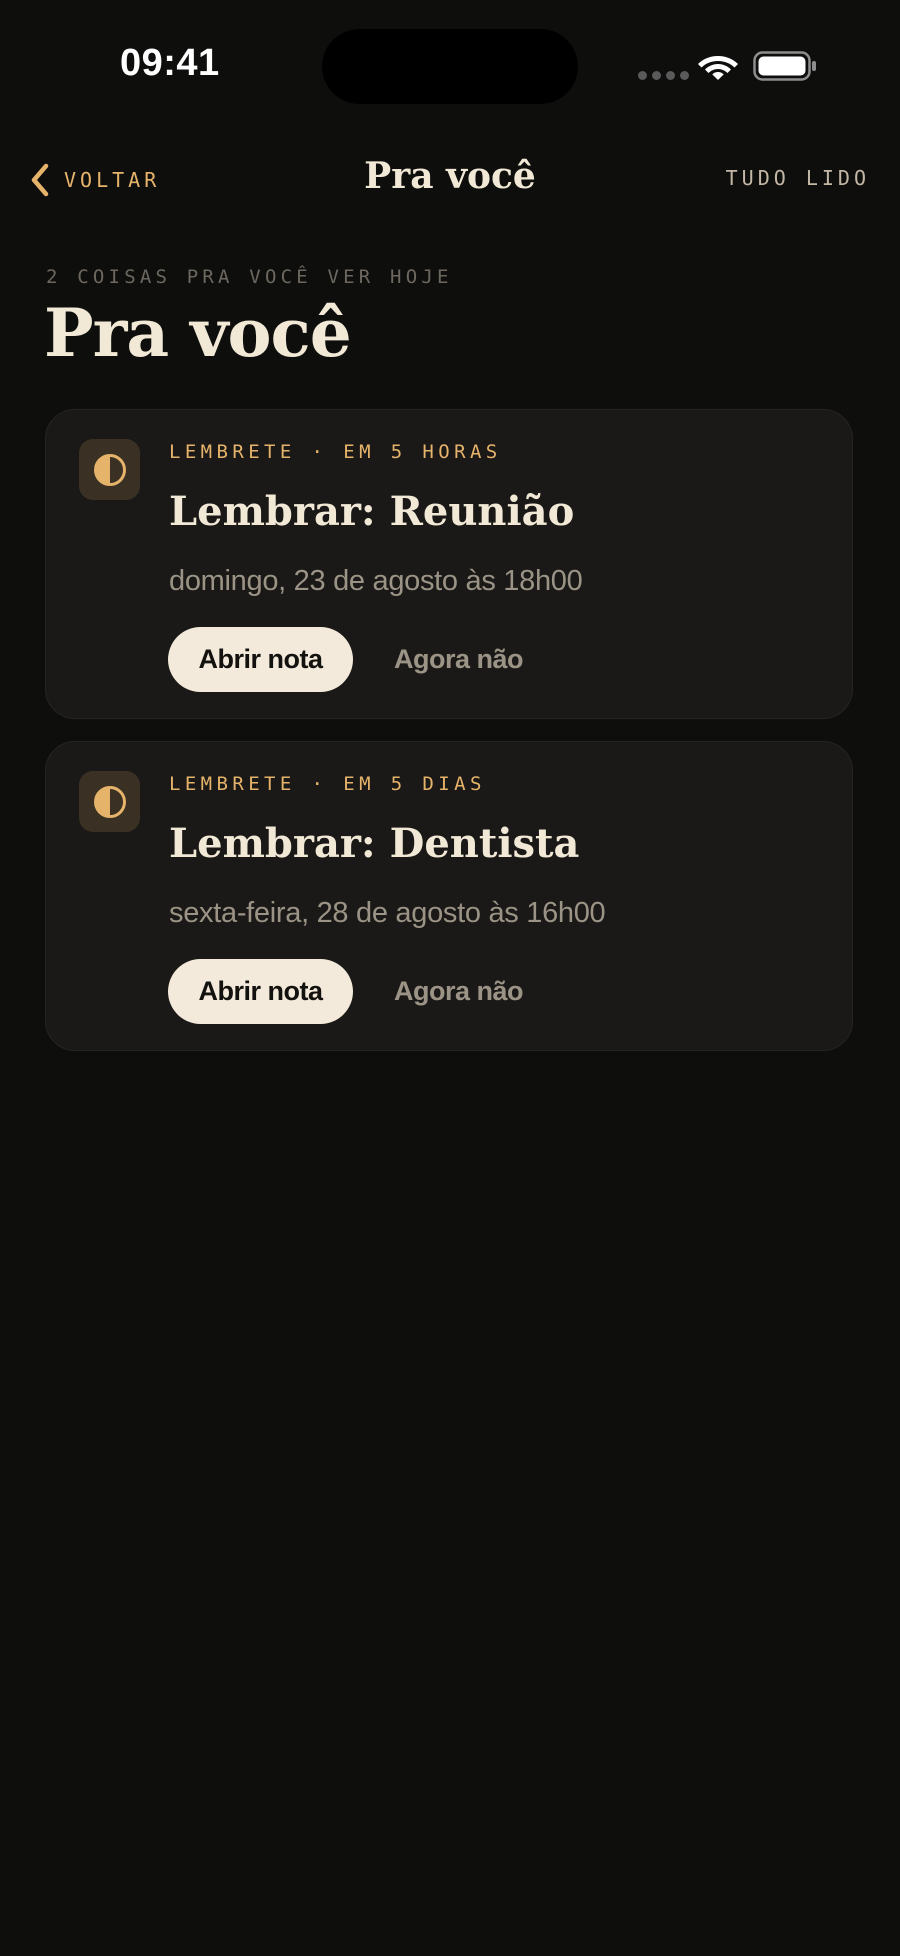  What do you see at coordinates (249, 277) in the screenshot?
I see `page-subtitle: 2 COISAS PRA VOCÊ VER HOJE` at bounding box center [249, 277].